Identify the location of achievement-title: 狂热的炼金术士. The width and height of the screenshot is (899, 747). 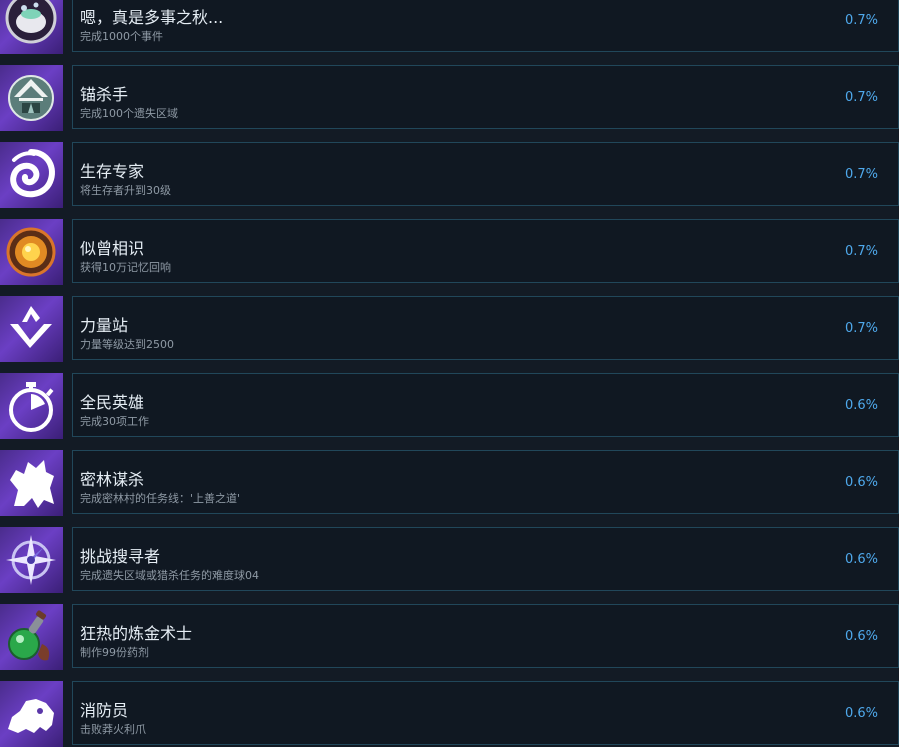
(136, 633).